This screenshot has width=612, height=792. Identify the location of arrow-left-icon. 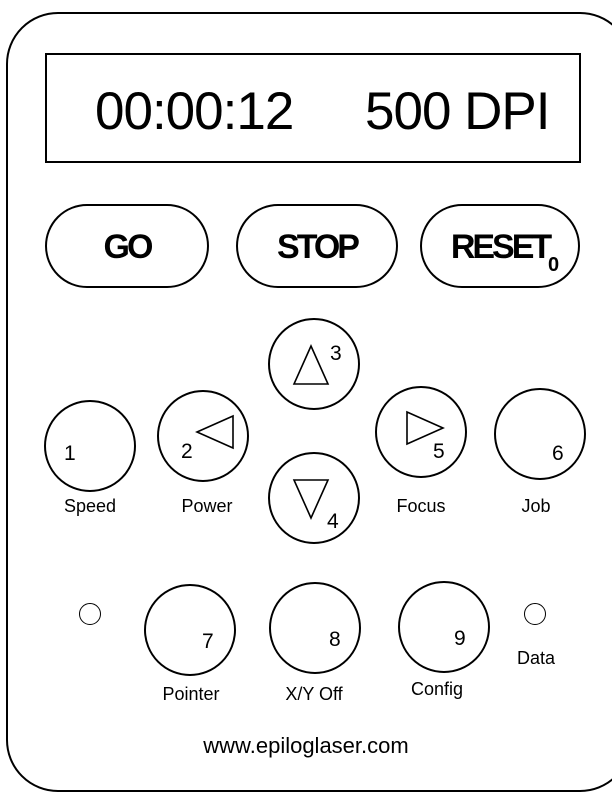
(214, 432).